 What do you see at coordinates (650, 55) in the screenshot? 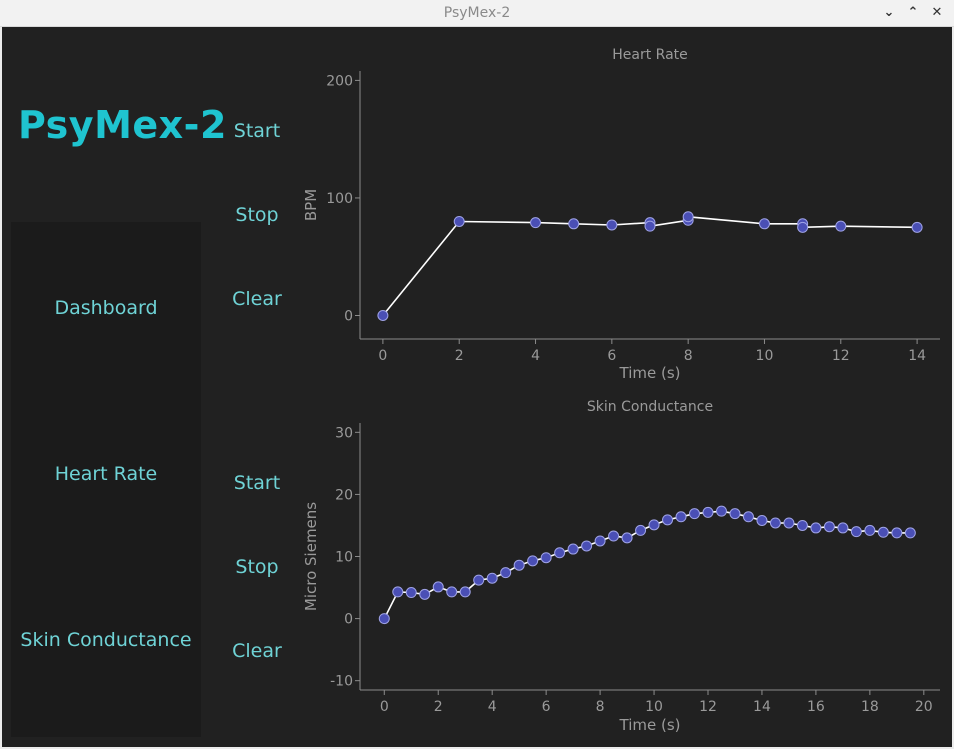
I see `hr-chart-title: Heart Rate` at bounding box center [650, 55].